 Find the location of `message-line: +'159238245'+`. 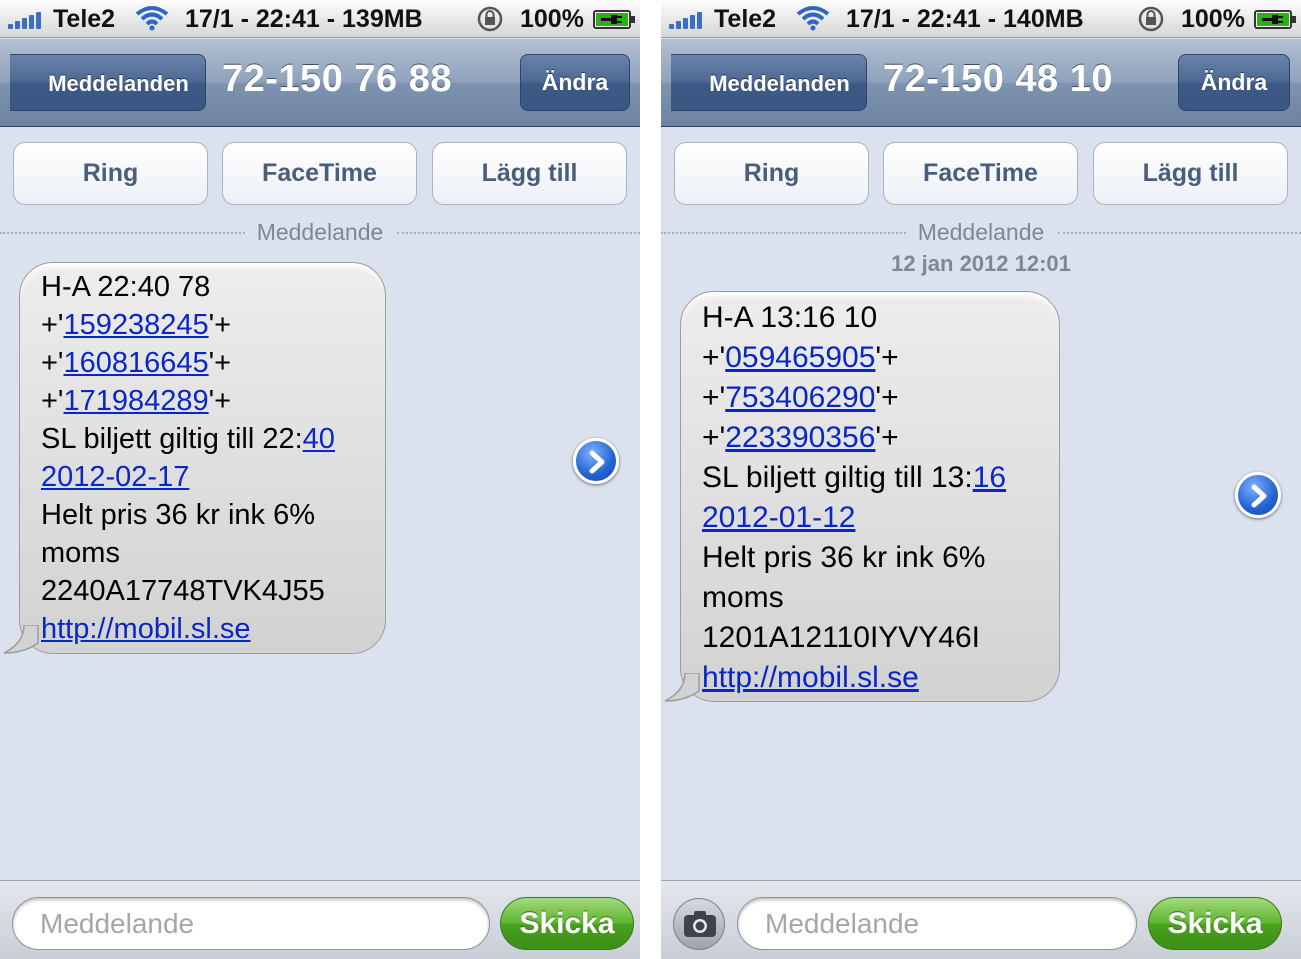

message-line: +'159238245'+ is located at coordinates (136, 325).